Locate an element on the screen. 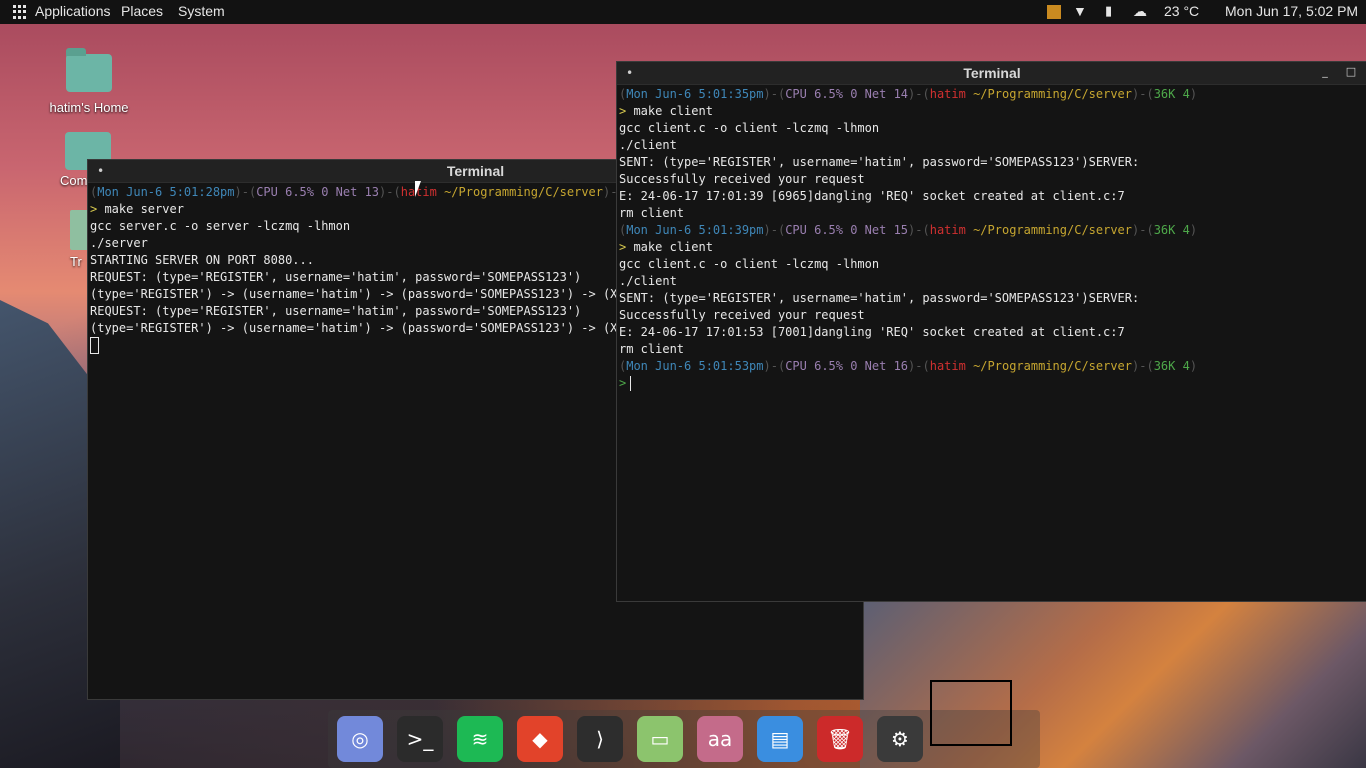  selection-rectangle is located at coordinates (971, 713).